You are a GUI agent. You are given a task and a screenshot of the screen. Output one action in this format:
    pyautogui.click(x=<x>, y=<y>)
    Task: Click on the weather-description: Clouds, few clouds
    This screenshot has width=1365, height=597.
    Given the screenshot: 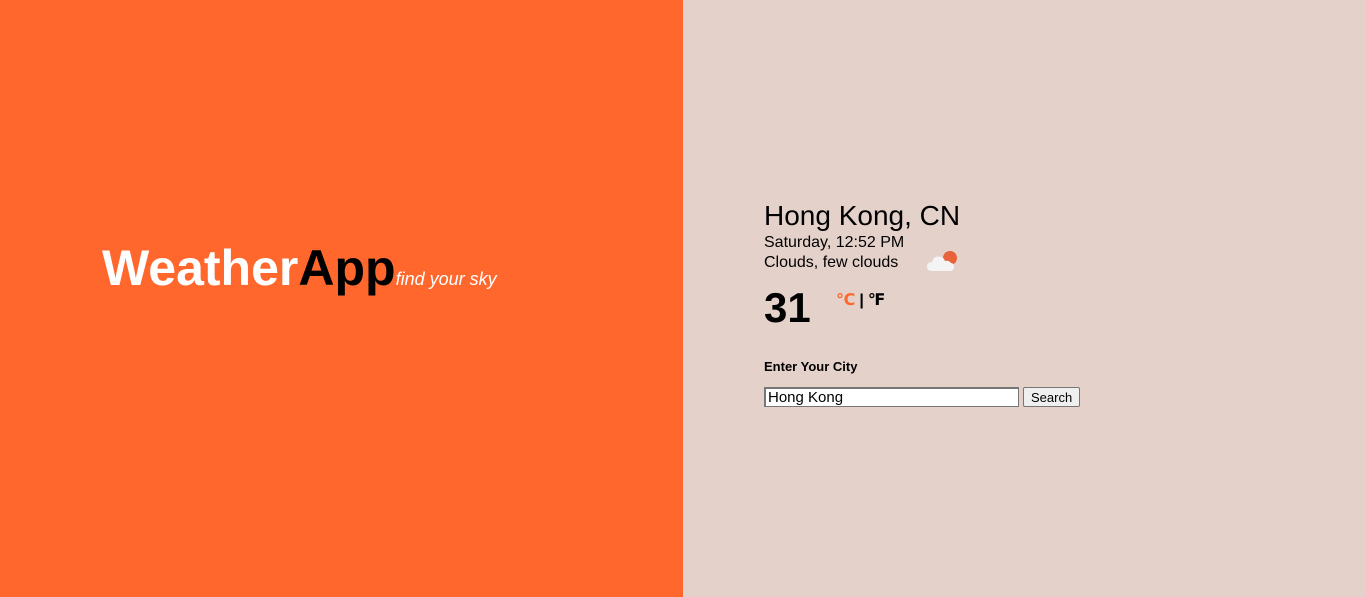 What is the action you would take?
    pyautogui.click(x=831, y=262)
    